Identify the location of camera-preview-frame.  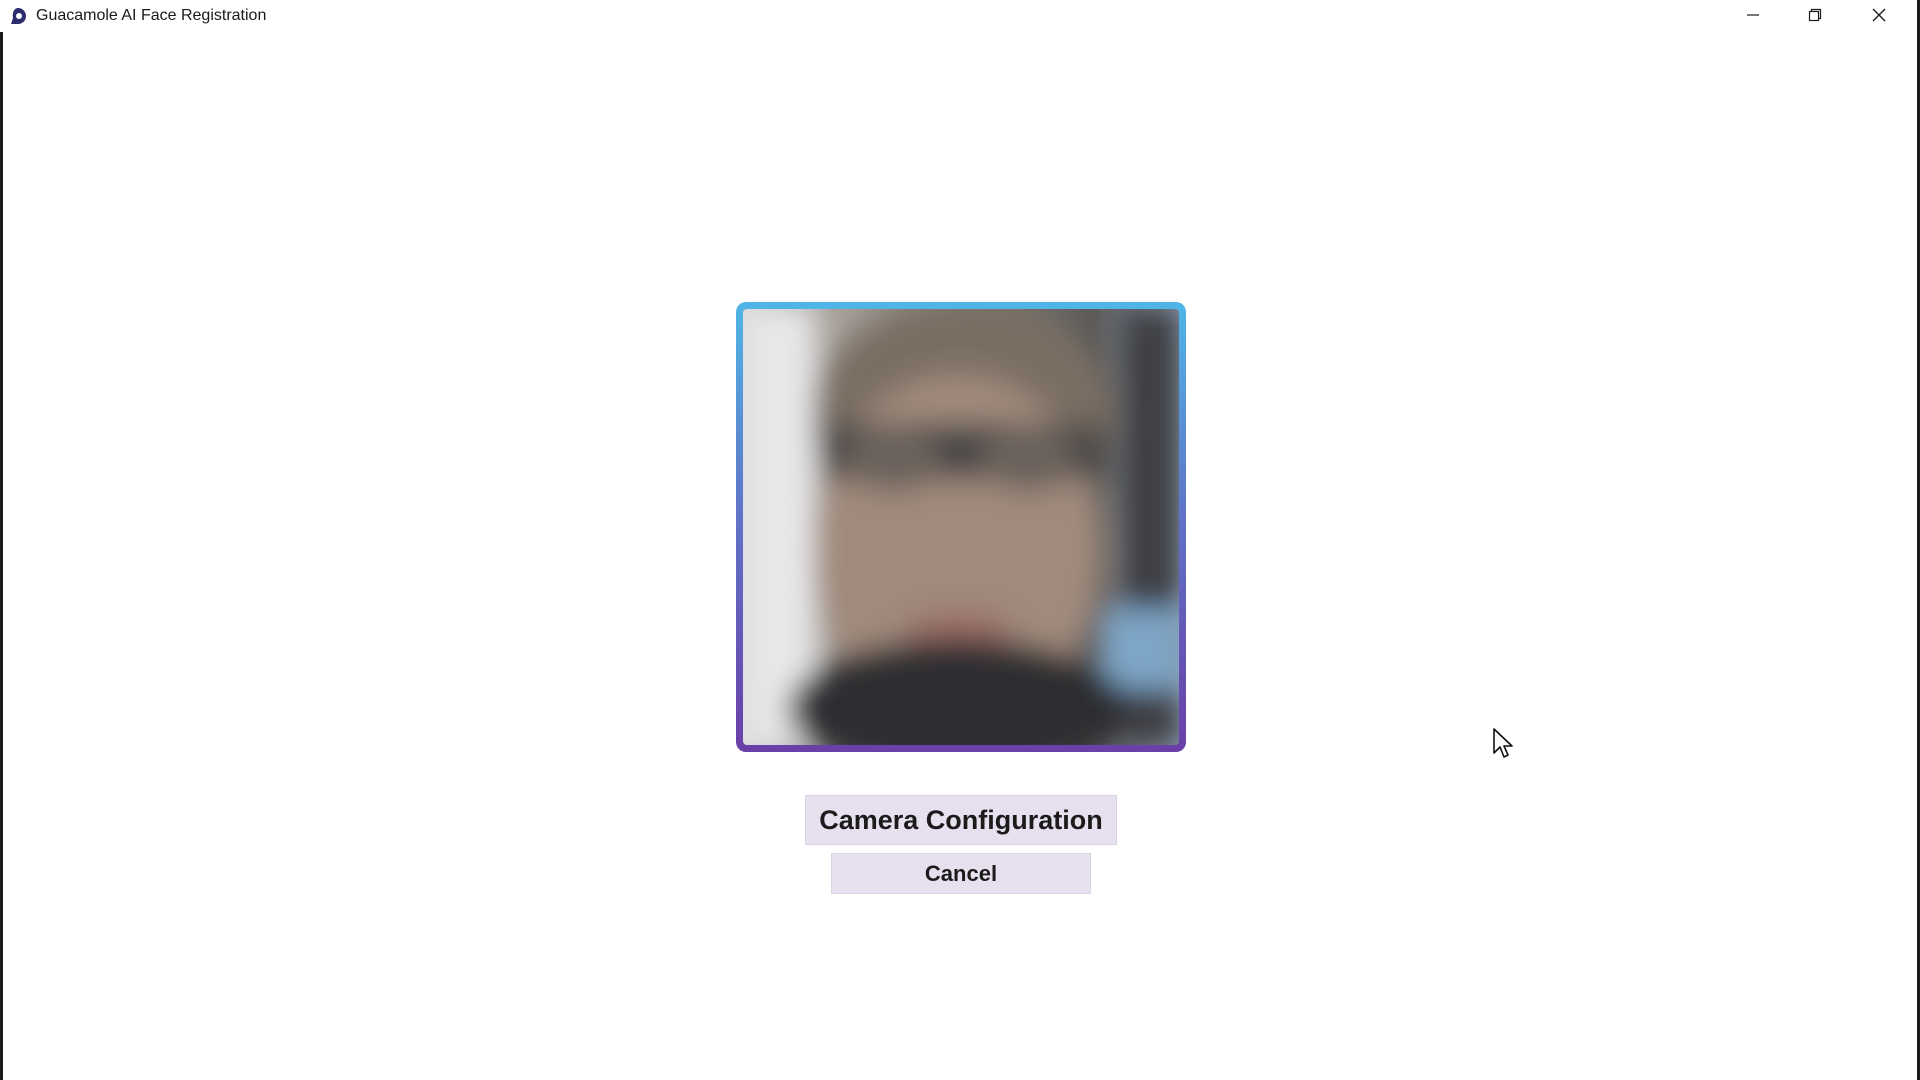
(961, 527).